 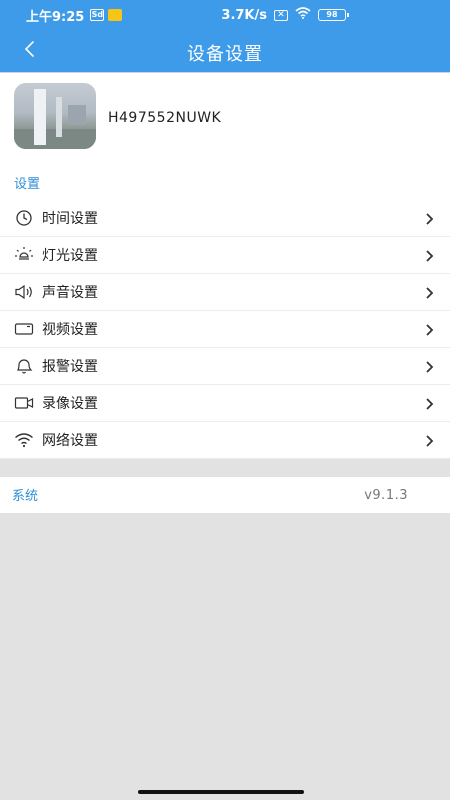 I want to click on menu-item-light: 灯光设置, so click(x=225, y=255).